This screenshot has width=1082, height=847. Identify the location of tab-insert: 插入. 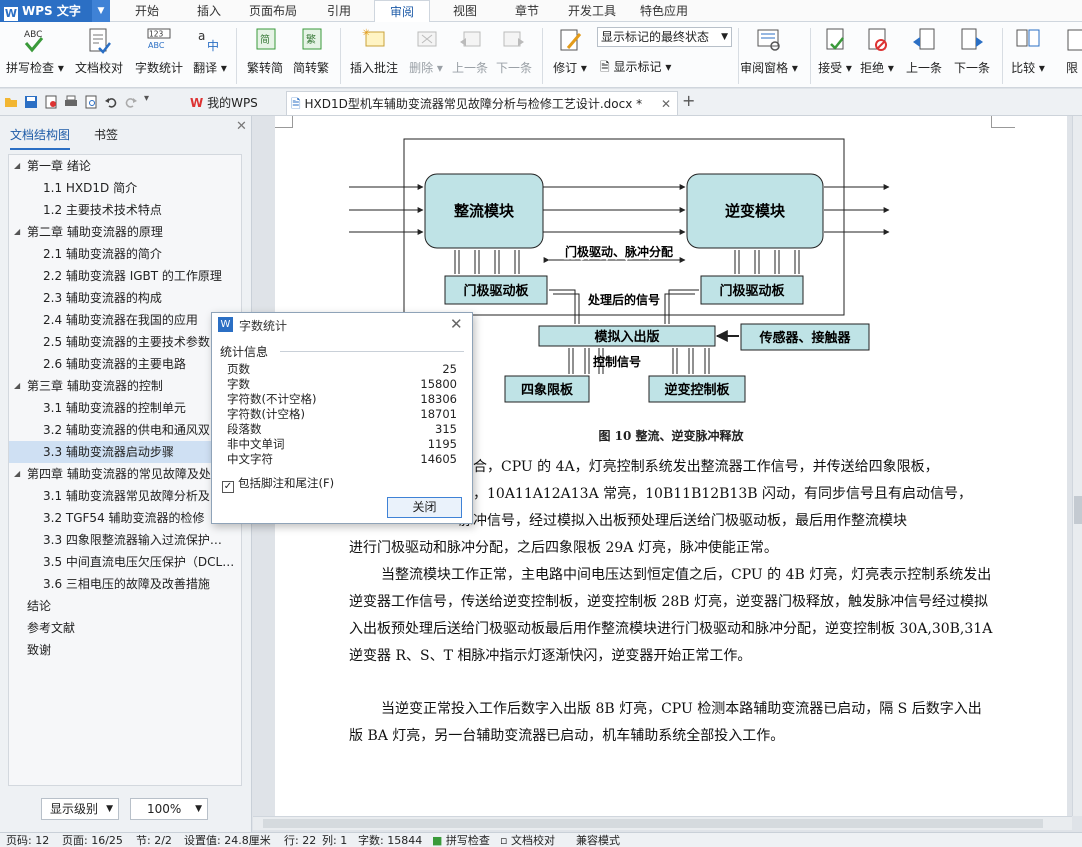
(209, 11).